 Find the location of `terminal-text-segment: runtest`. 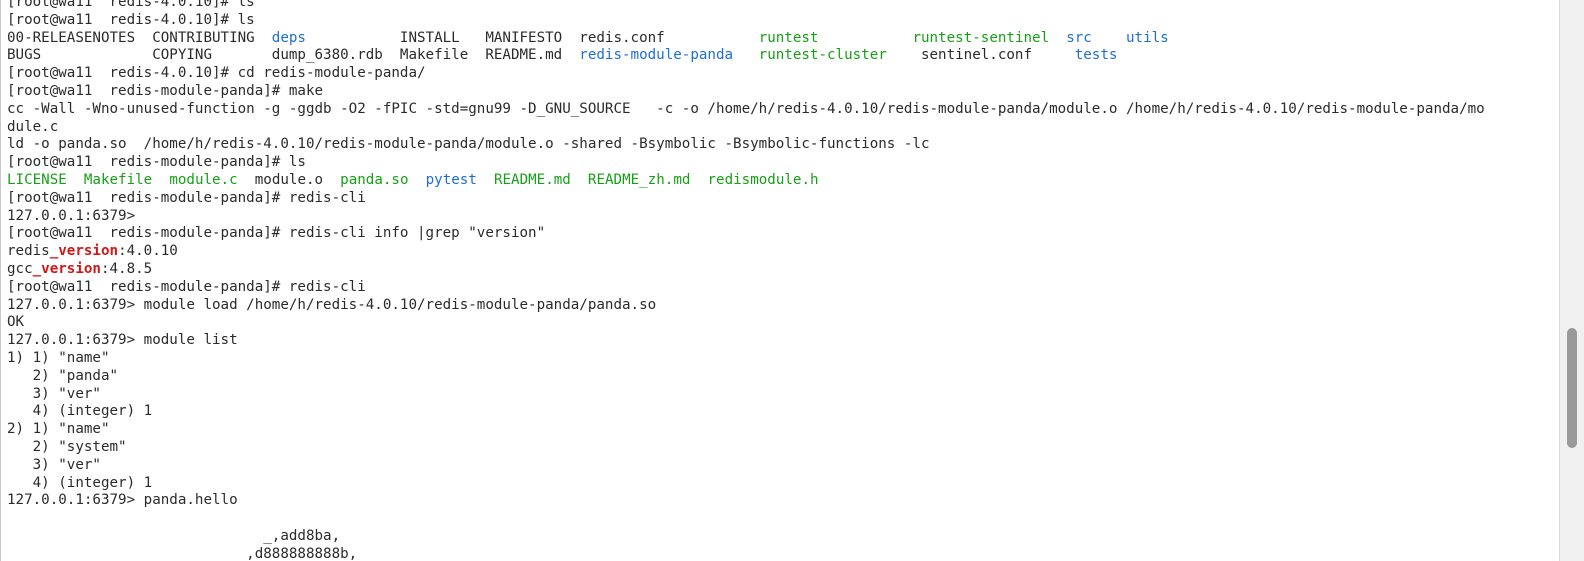

terminal-text-segment: runtest is located at coordinates (788, 37).